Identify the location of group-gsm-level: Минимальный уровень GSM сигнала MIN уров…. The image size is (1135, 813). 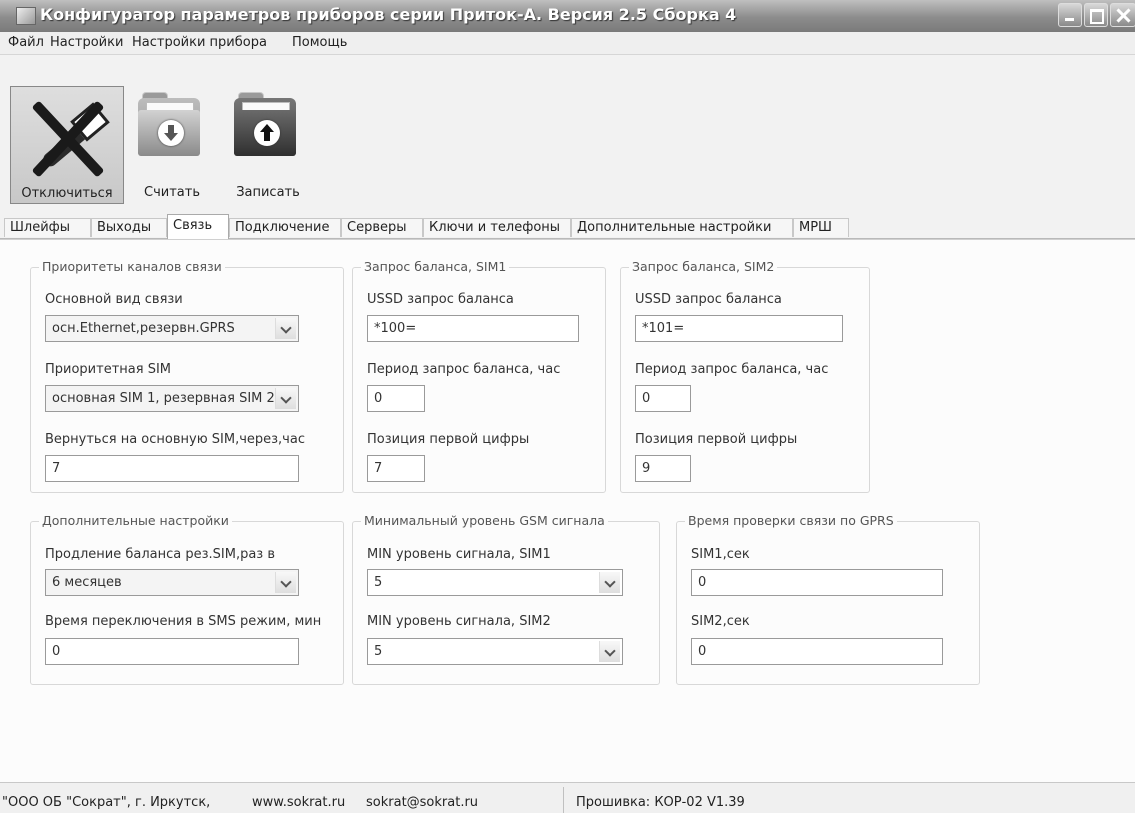
(506, 599).